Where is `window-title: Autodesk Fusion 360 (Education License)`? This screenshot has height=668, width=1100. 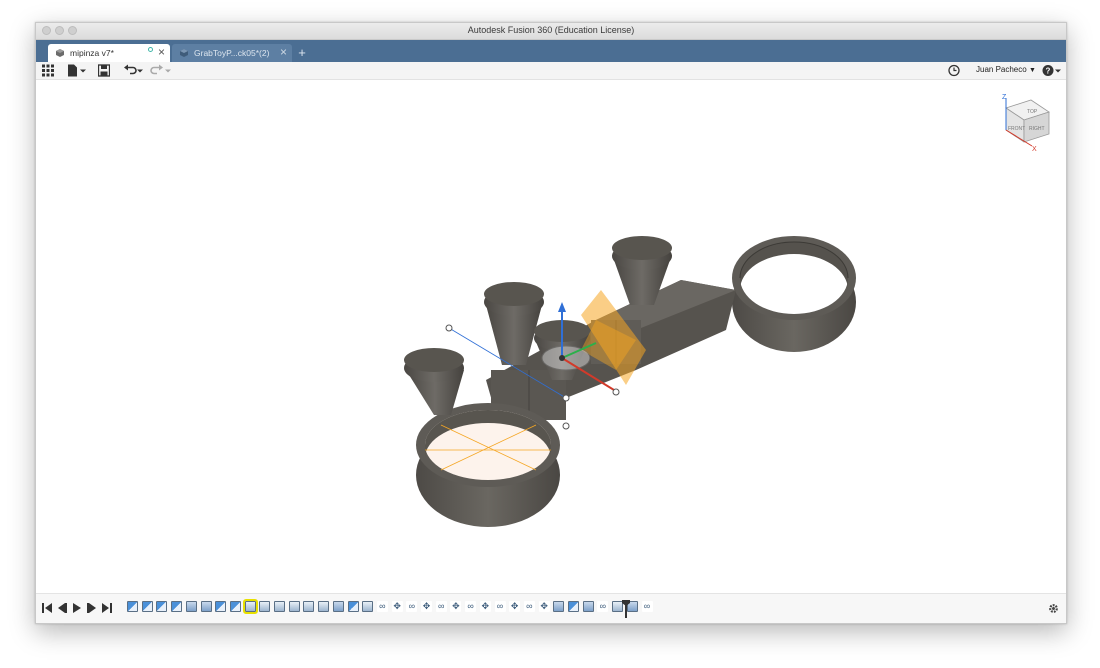
window-title: Autodesk Fusion 360 (Education License) is located at coordinates (551, 30).